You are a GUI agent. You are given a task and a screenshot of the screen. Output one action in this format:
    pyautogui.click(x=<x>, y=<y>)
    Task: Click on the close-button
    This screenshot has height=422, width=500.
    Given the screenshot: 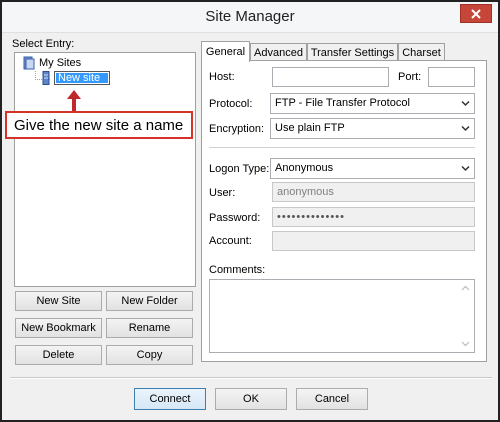 What is the action you would take?
    pyautogui.click(x=476, y=13)
    